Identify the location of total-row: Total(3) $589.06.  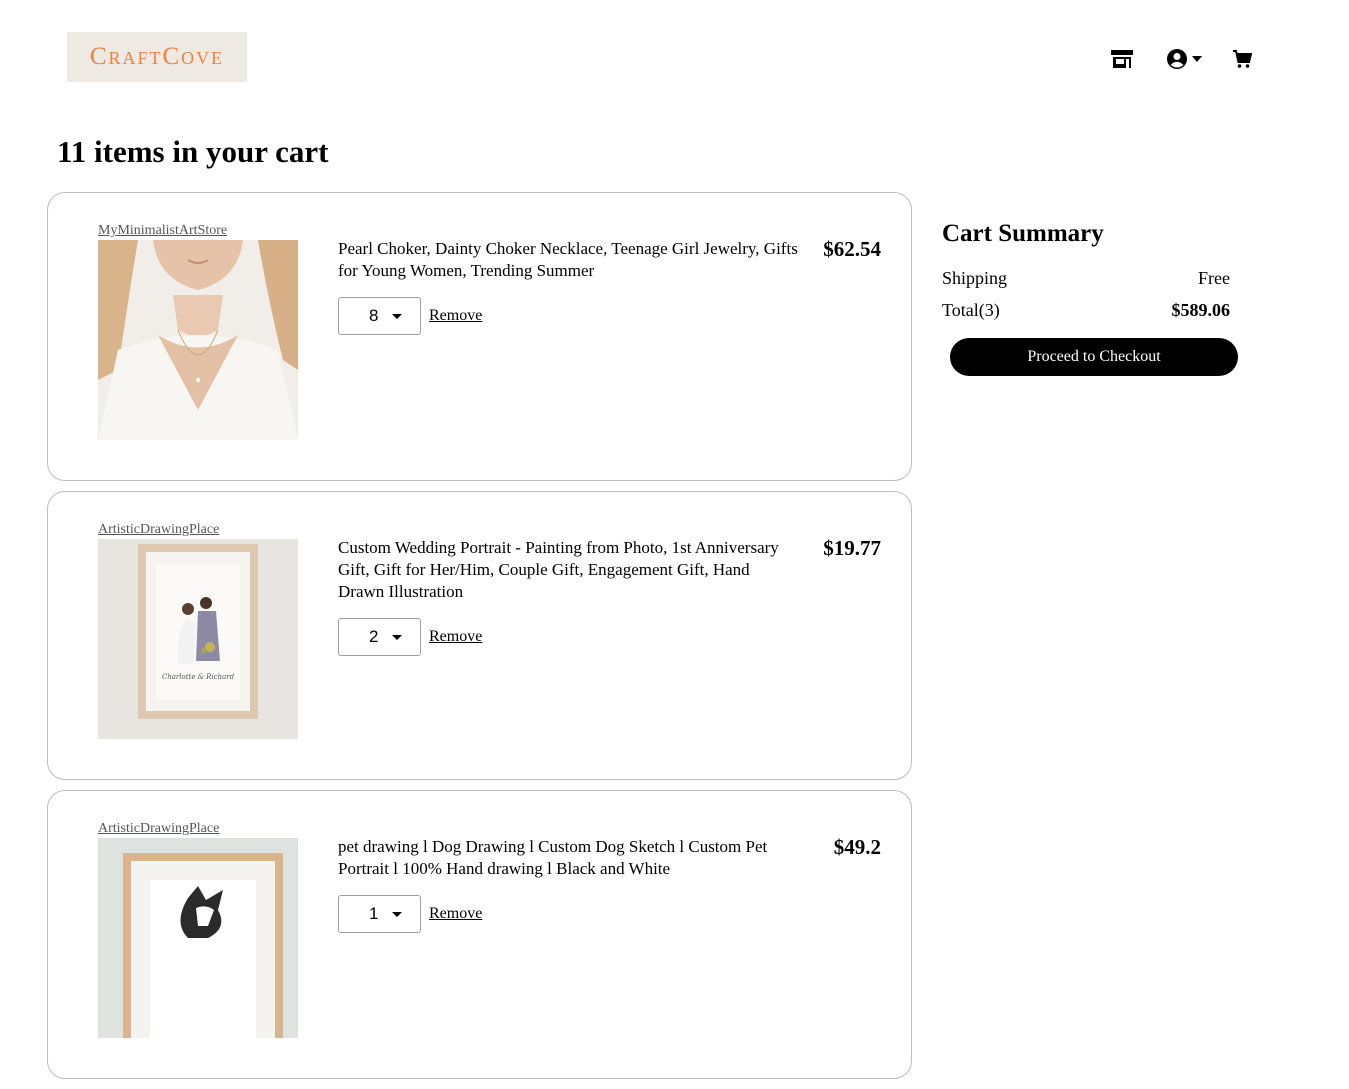
(1086, 310).